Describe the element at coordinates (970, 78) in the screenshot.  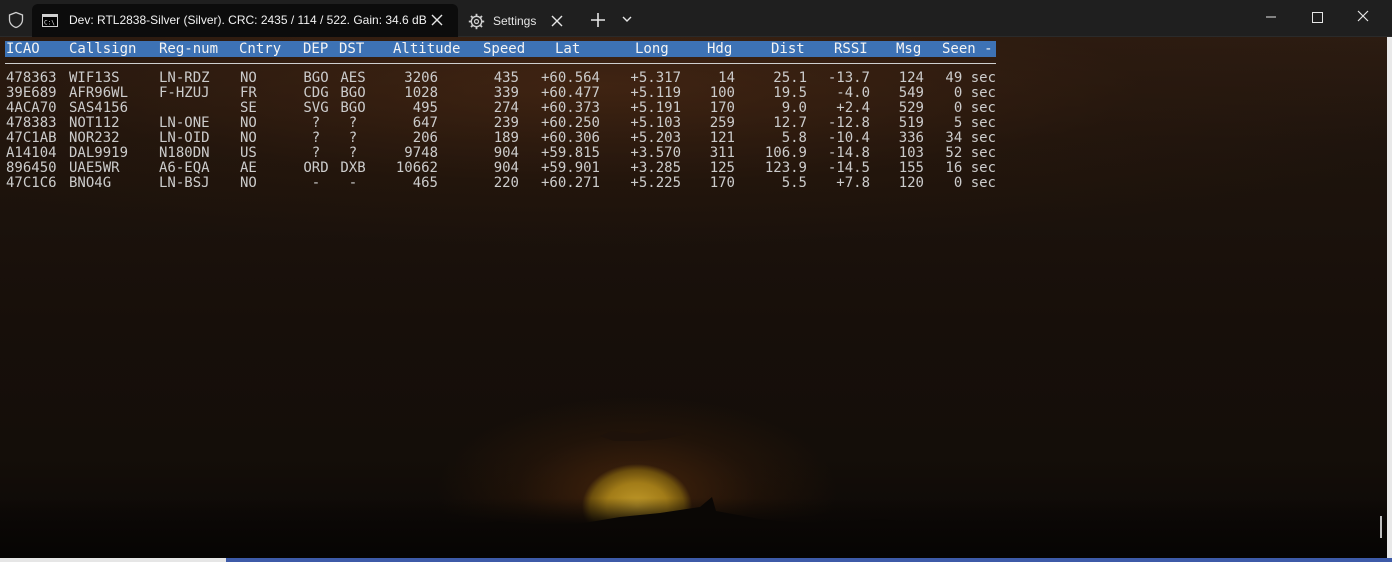
I see `table-cell: 49 sec` at that location.